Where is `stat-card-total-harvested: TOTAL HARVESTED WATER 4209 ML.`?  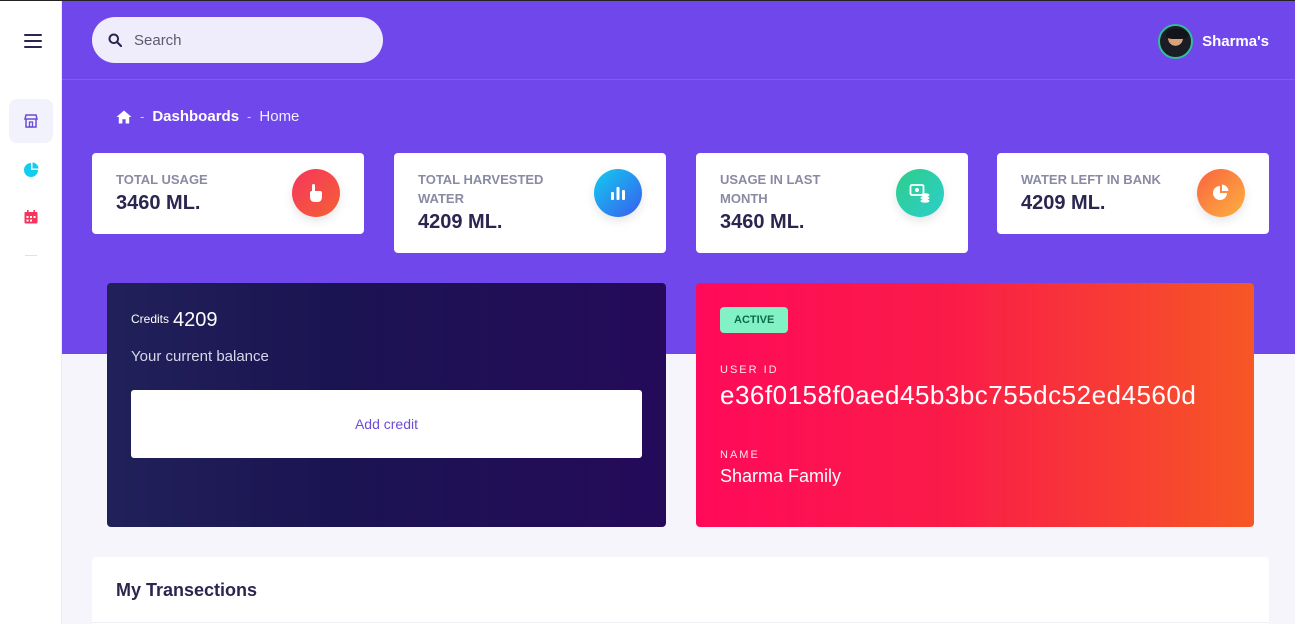 stat-card-total-harvested: TOTAL HARVESTED WATER 4209 ML. is located at coordinates (530, 203).